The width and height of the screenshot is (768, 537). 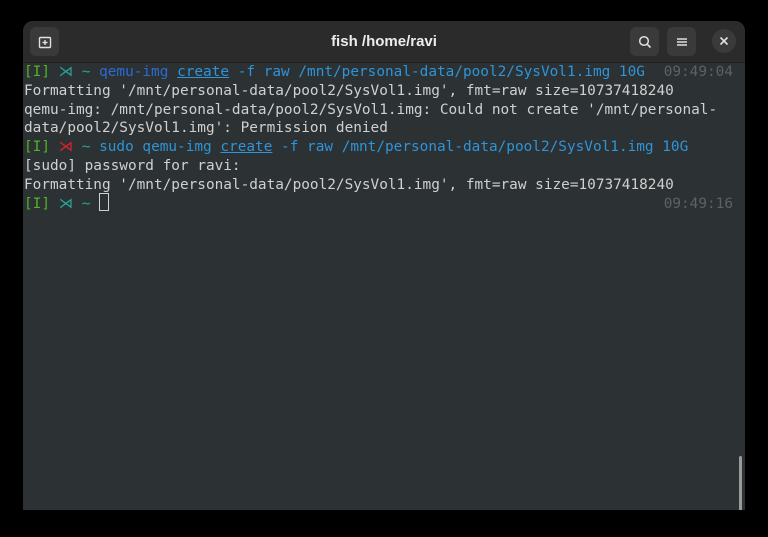 I want to click on scrollbar-thumb, so click(x=740, y=483).